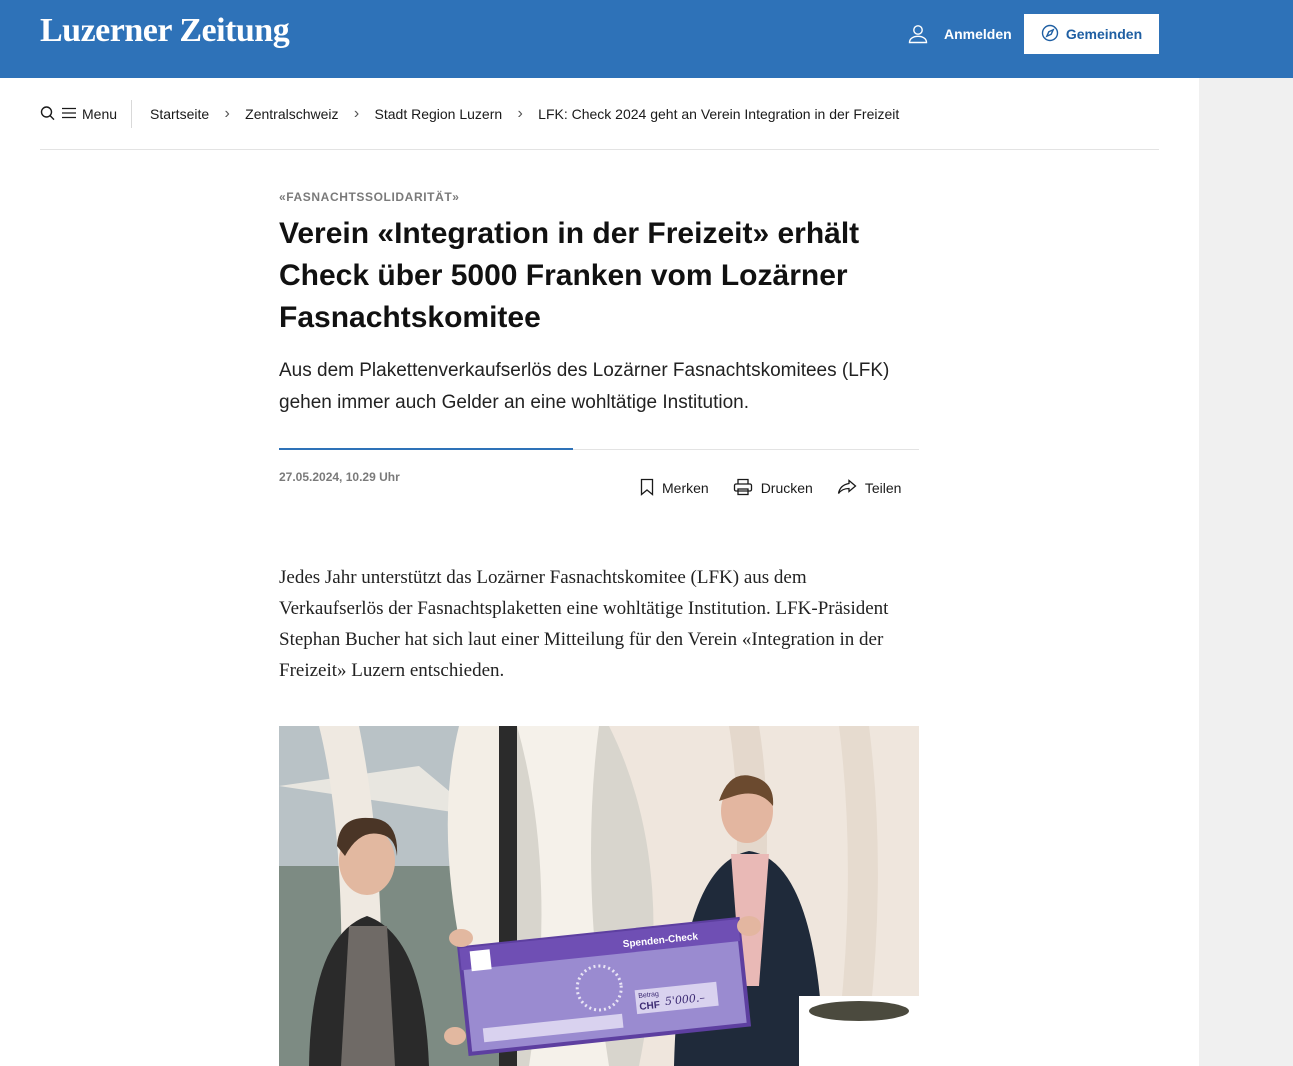  Describe the element at coordinates (48, 114) in the screenshot. I see `search-icon` at that location.